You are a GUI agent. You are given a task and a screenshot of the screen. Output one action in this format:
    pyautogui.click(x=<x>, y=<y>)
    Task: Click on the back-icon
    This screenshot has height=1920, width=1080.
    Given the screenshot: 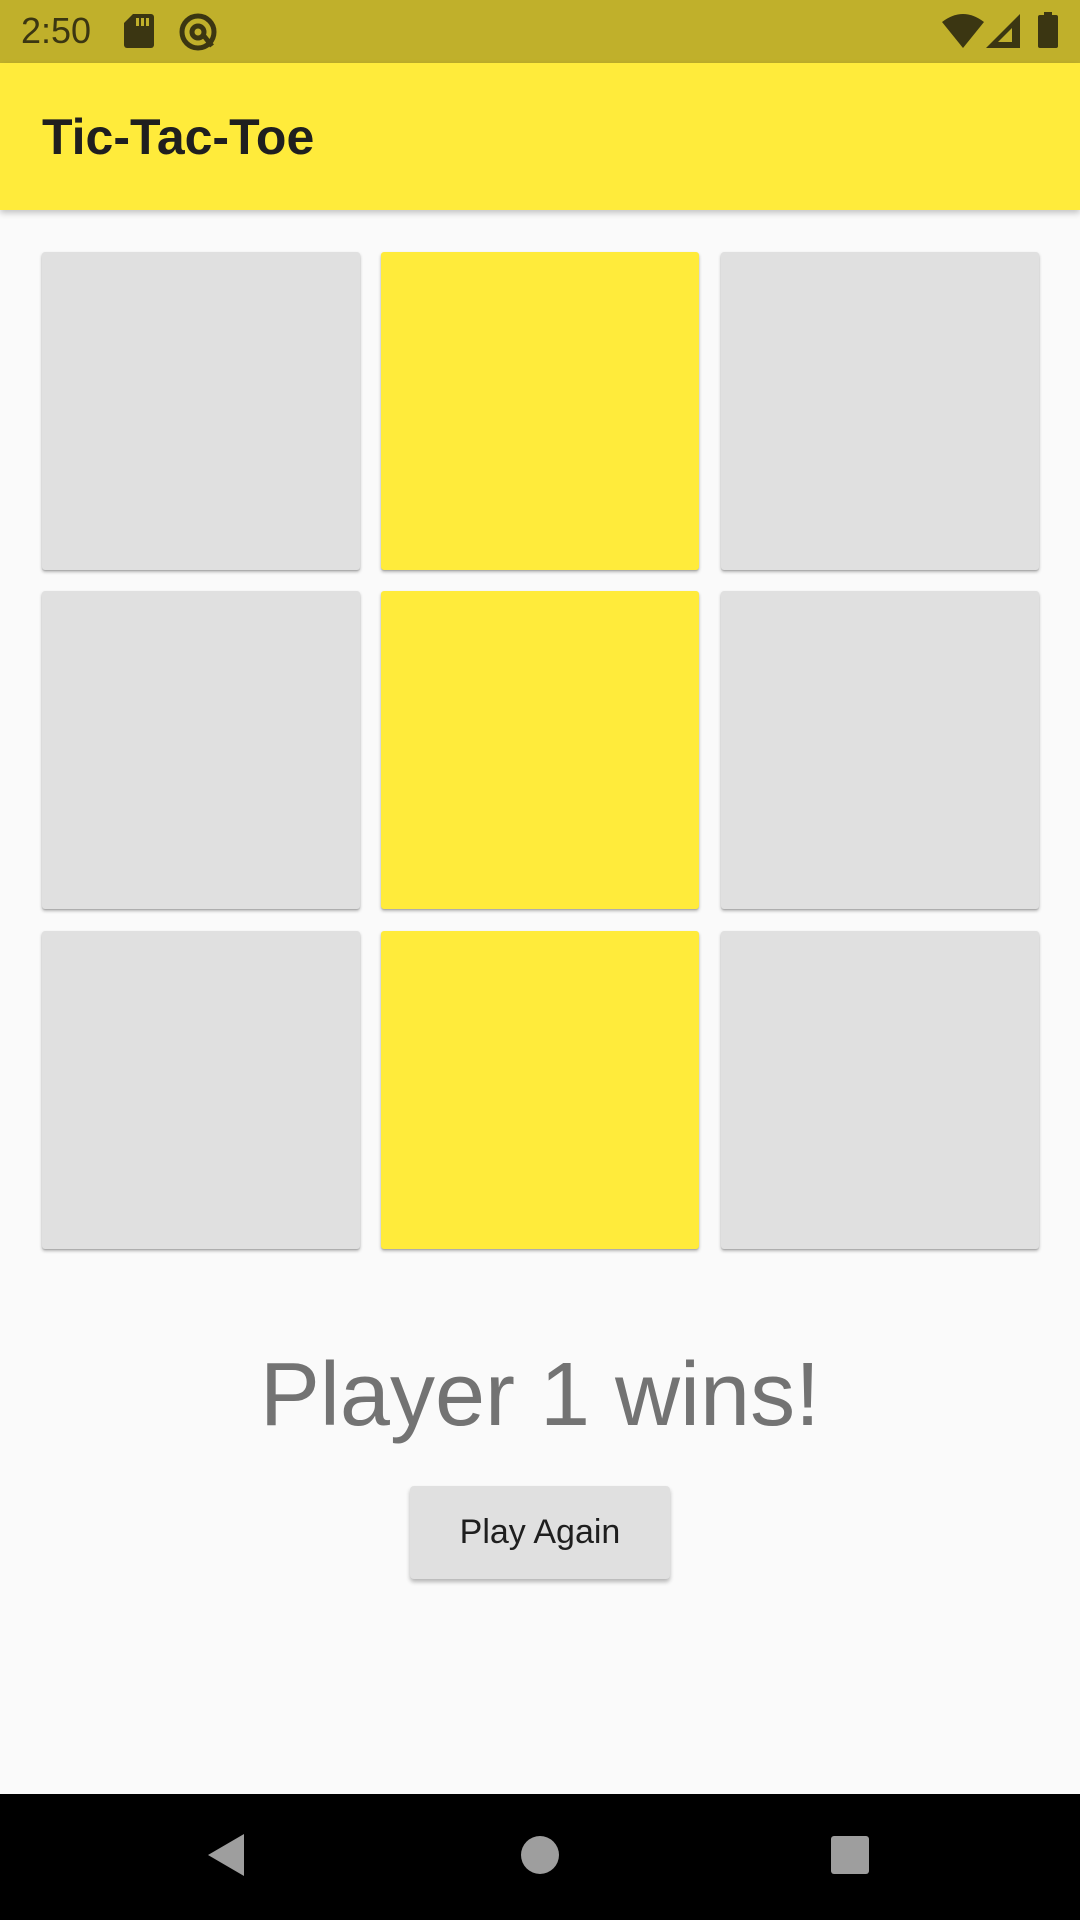 What is the action you would take?
    pyautogui.click(x=226, y=1857)
    